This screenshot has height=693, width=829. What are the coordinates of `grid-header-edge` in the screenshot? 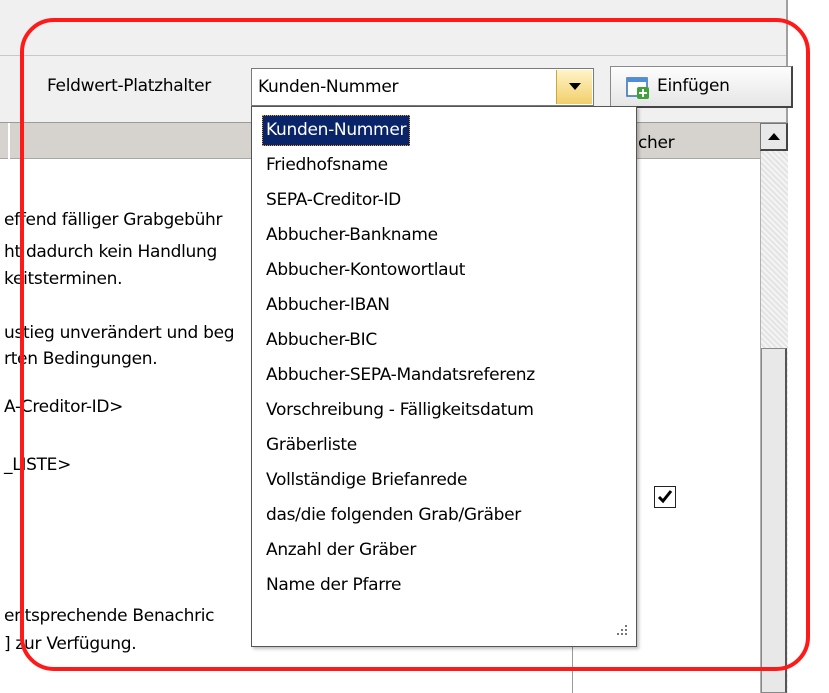 It's located at (9, 141).